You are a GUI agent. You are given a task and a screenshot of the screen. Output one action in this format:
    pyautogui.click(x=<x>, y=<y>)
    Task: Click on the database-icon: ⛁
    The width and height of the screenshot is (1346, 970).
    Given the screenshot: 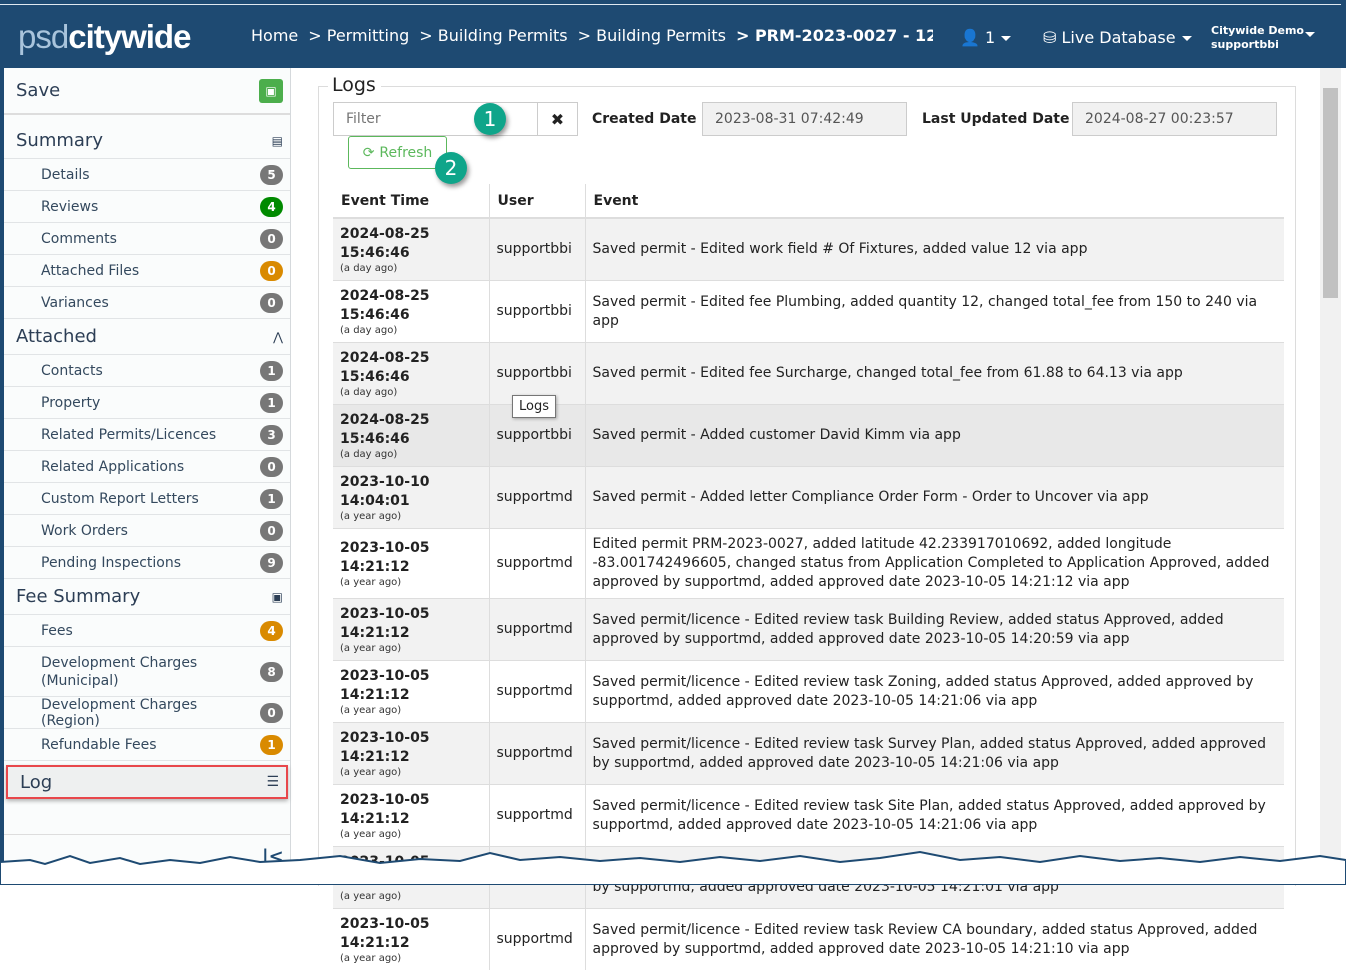 What is the action you would take?
    pyautogui.click(x=1049, y=37)
    